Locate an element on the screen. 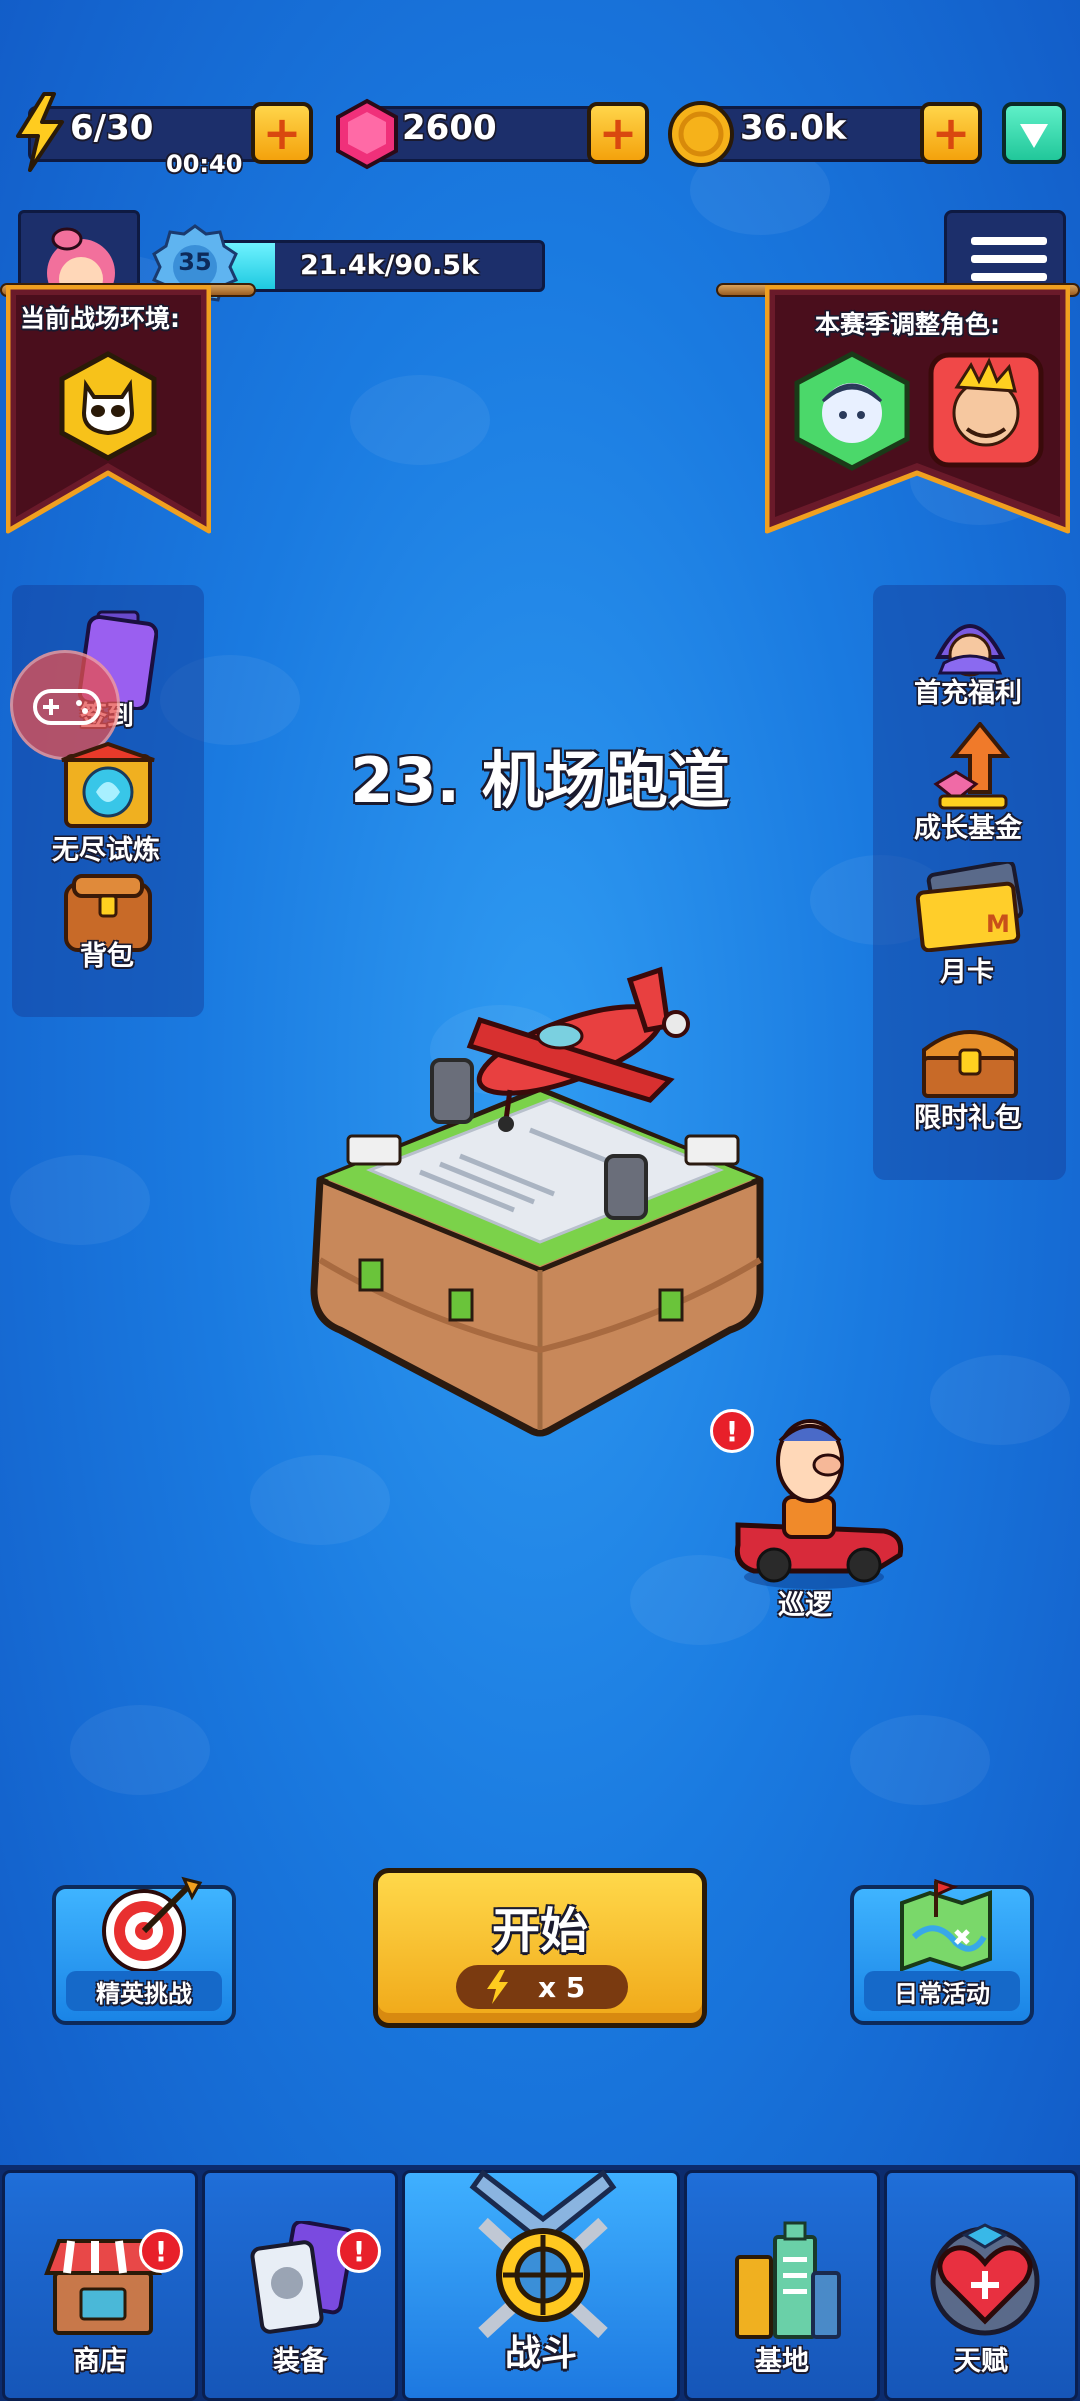 This screenshot has height=2401, width=1080. coins-value: 36.0k is located at coordinates (793, 128).